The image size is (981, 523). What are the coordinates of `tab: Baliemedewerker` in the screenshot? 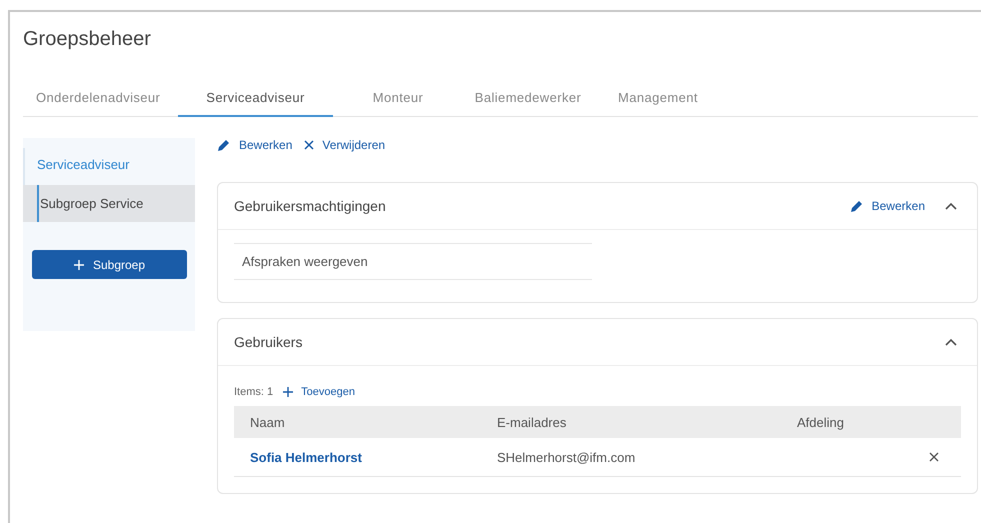 It's located at (528, 99).